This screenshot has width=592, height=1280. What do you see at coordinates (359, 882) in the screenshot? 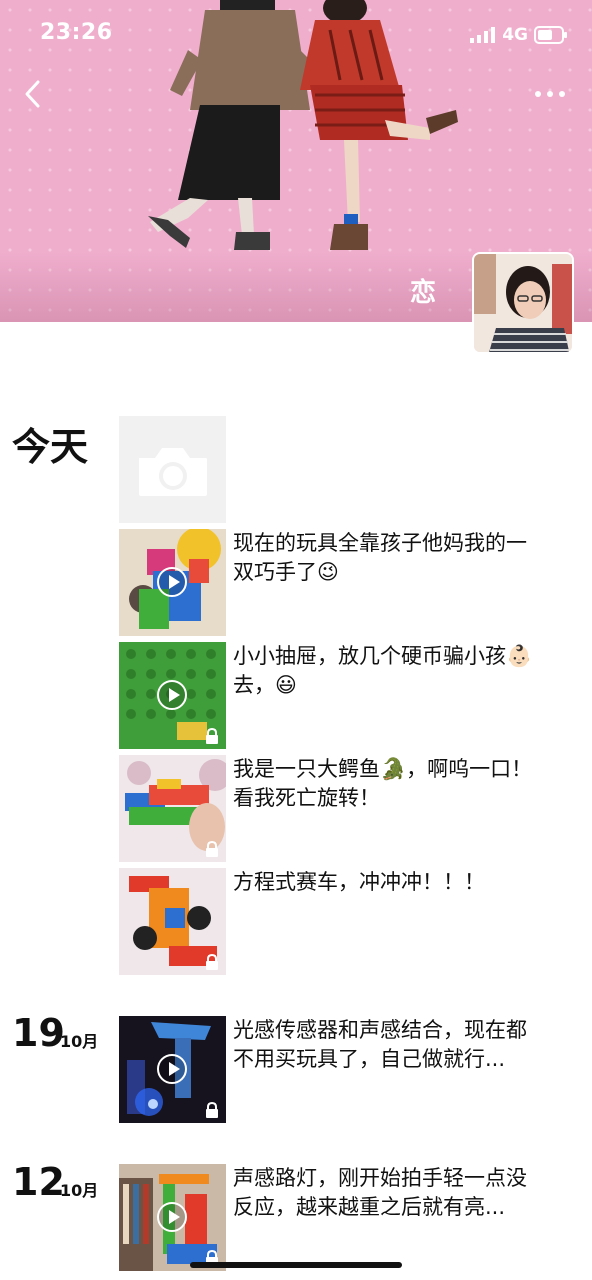
I see `post-caption: 方程式赛车，冲冲冲！！！` at bounding box center [359, 882].